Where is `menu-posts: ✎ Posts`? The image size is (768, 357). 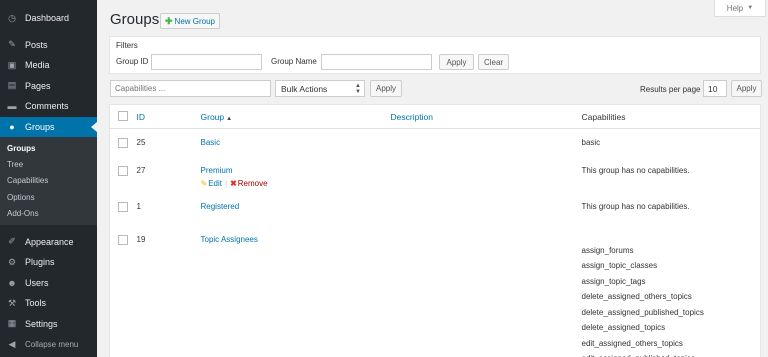 menu-posts: ✎ Posts is located at coordinates (48, 45).